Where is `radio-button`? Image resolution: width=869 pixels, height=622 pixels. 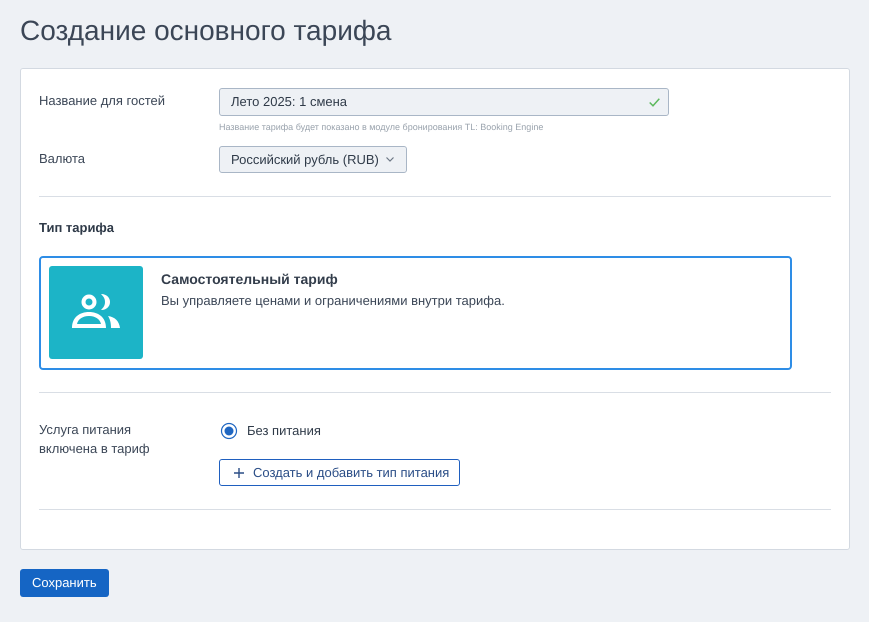
radio-button is located at coordinates (229, 431).